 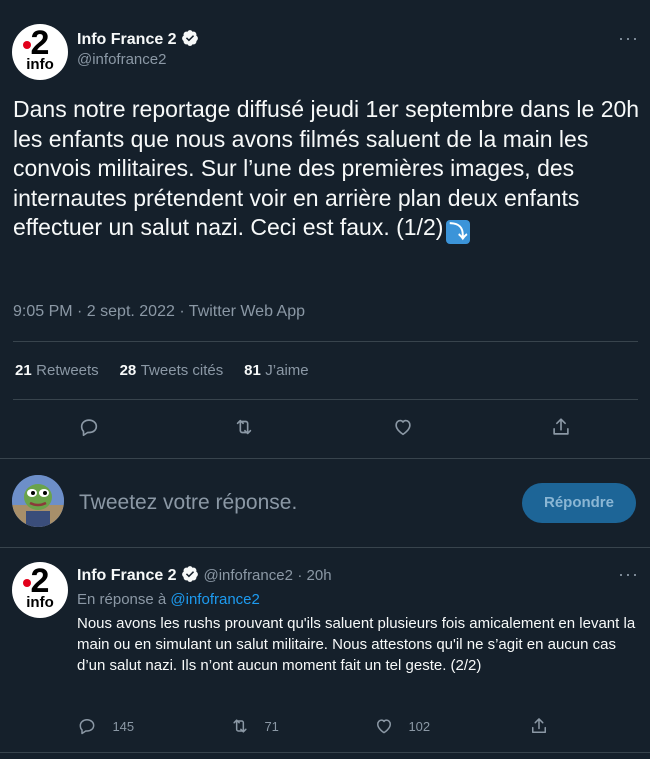 I want to click on reply-like-action: 102, so click(x=402, y=726).